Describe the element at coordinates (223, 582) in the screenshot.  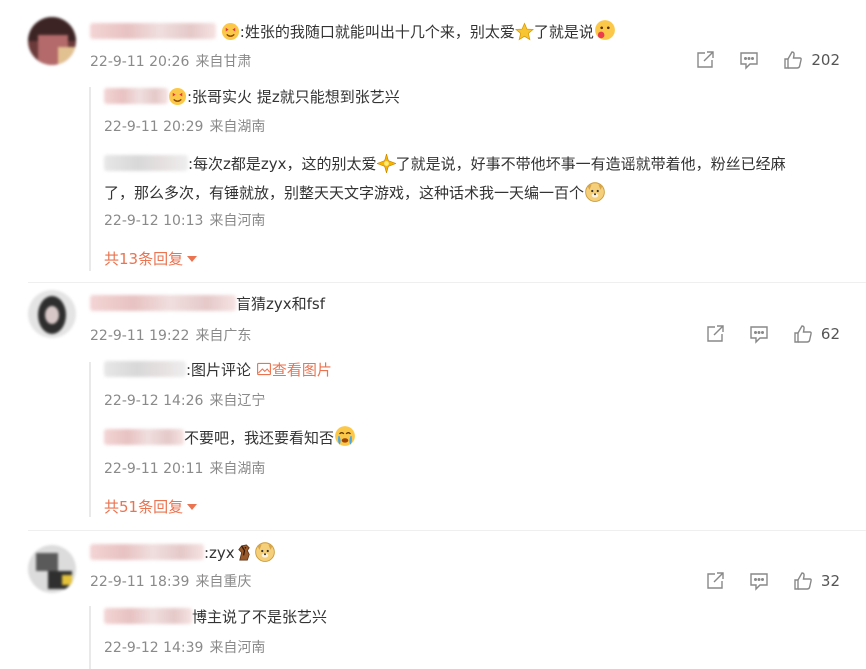
I see `comment-location: 来自重庆` at that location.